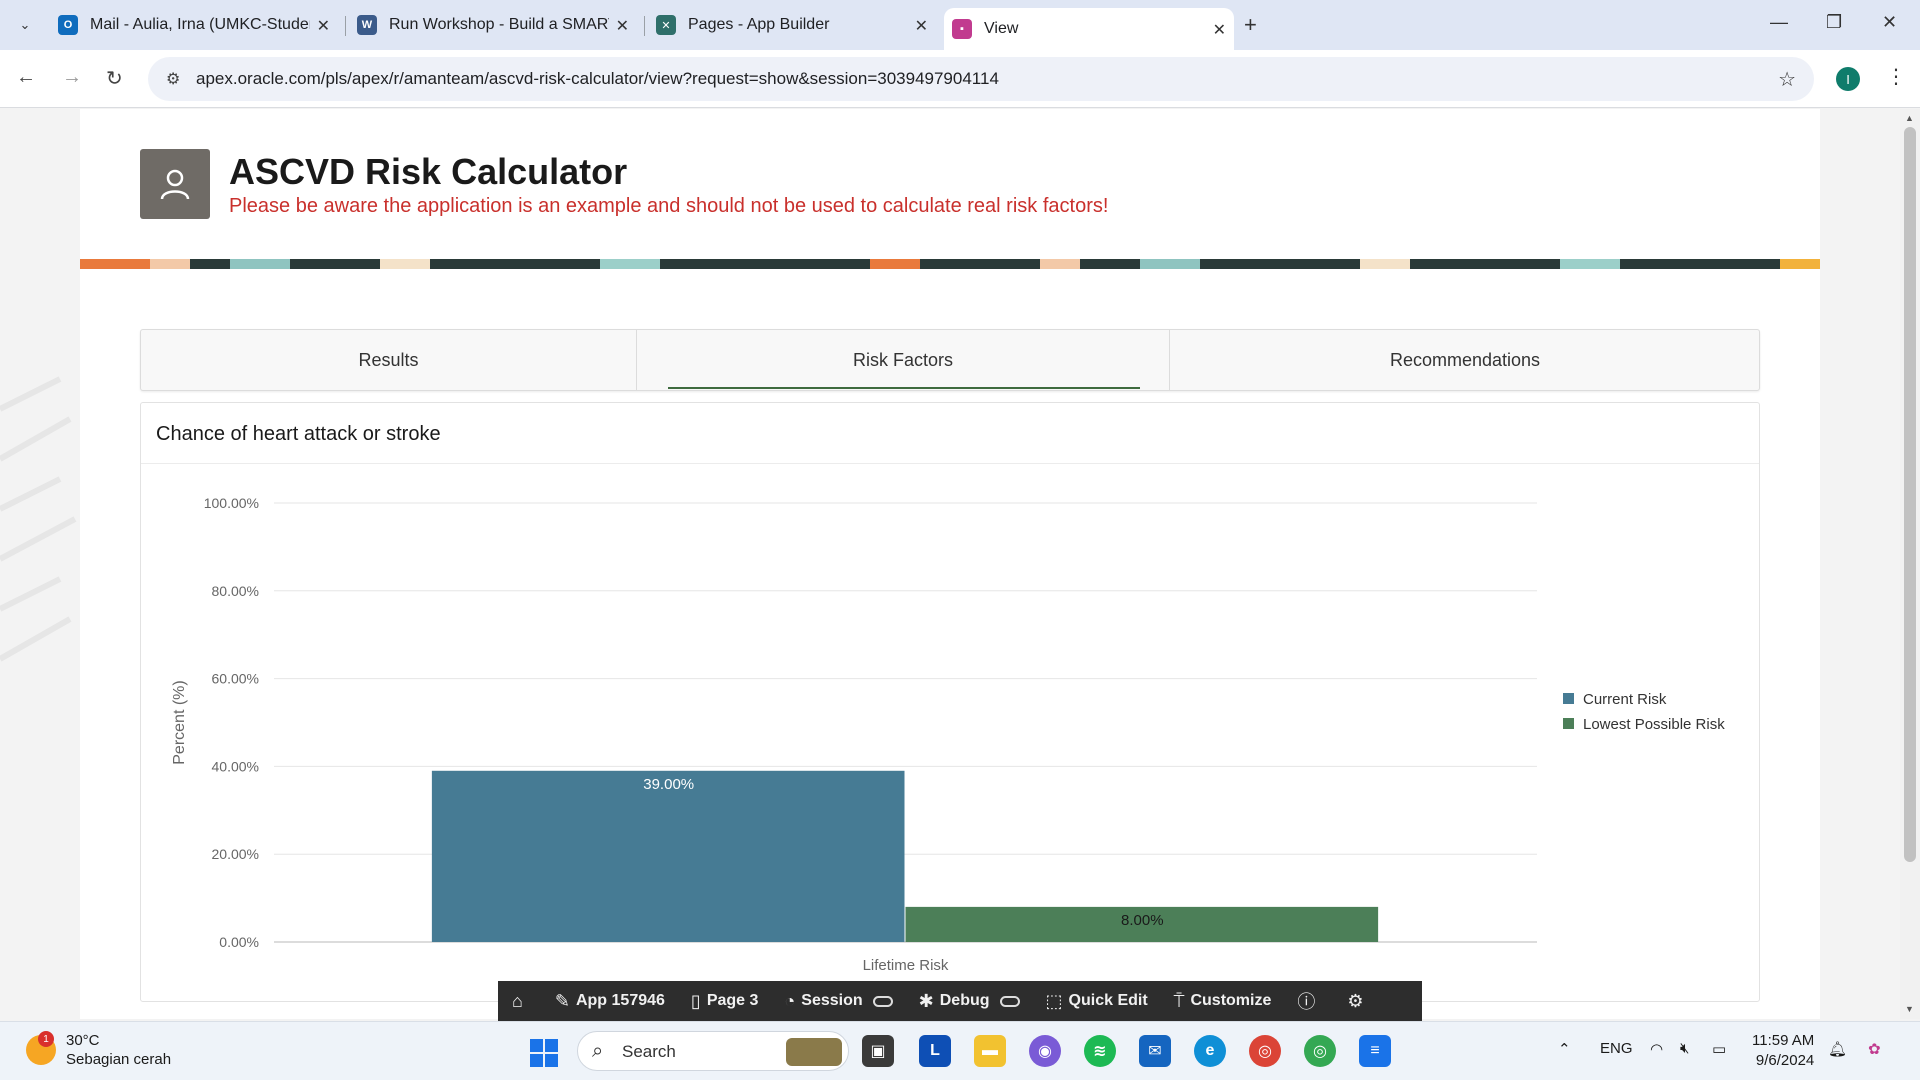 The width and height of the screenshot is (1920, 1080). What do you see at coordinates (1320, 1051) in the screenshot?
I see `chrome-profile-icon: ◎` at bounding box center [1320, 1051].